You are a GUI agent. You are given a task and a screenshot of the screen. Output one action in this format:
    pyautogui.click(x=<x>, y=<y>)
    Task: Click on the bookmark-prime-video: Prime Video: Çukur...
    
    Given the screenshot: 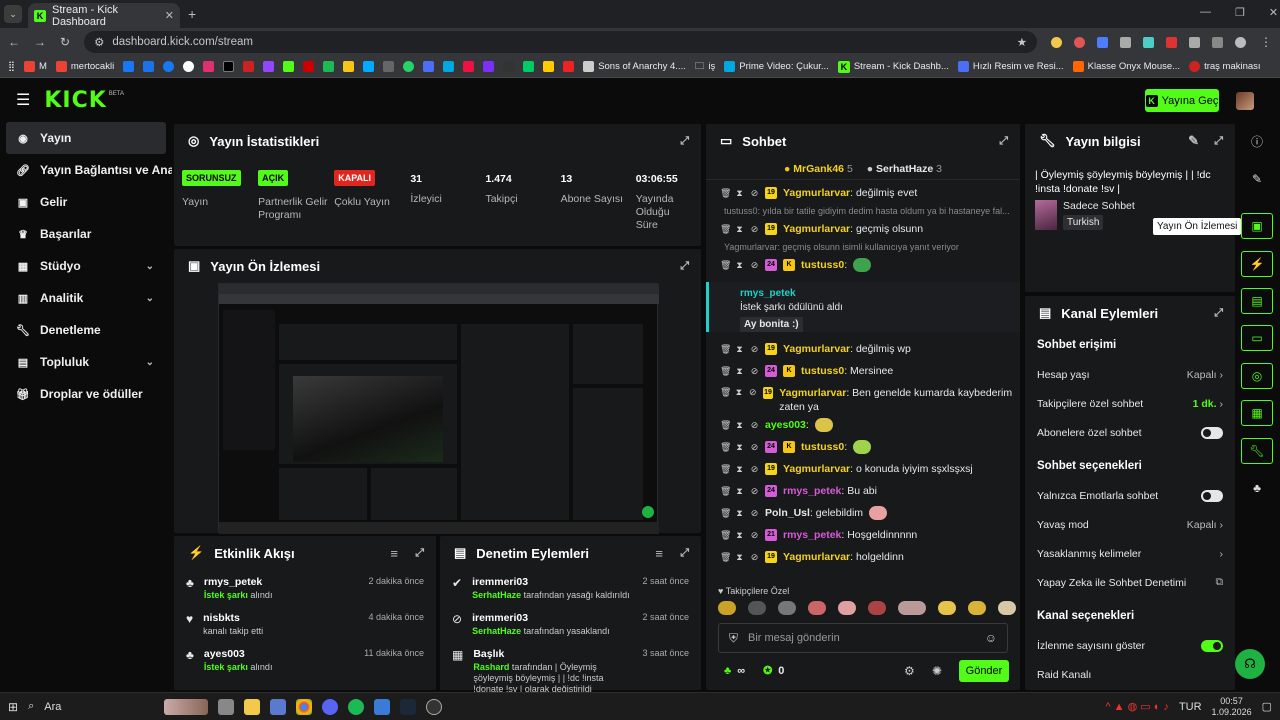 What is the action you would take?
    pyautogui.click(x=776, y=66)
    